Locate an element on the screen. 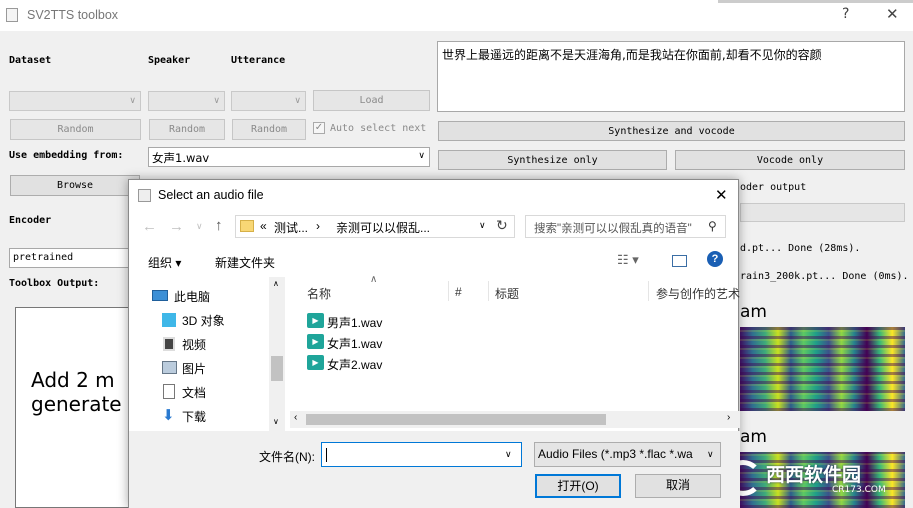 This screenshot has width=913, height=508. load-button: Load is located at coordinates (371, 100).